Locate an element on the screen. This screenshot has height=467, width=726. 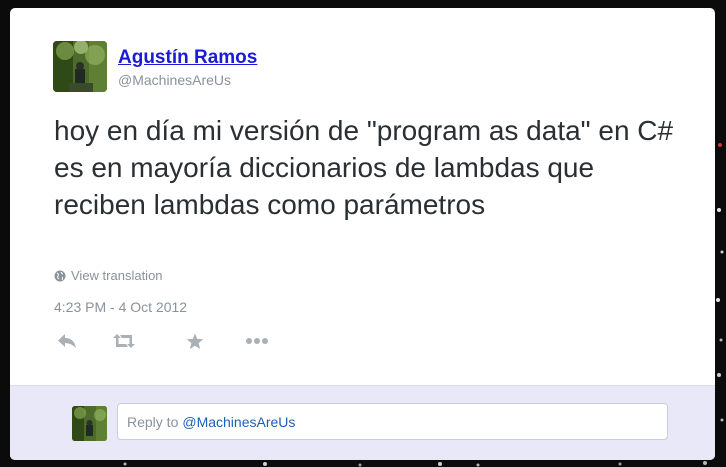
view-translation-label: View translation is located at coordinates (117, 275).